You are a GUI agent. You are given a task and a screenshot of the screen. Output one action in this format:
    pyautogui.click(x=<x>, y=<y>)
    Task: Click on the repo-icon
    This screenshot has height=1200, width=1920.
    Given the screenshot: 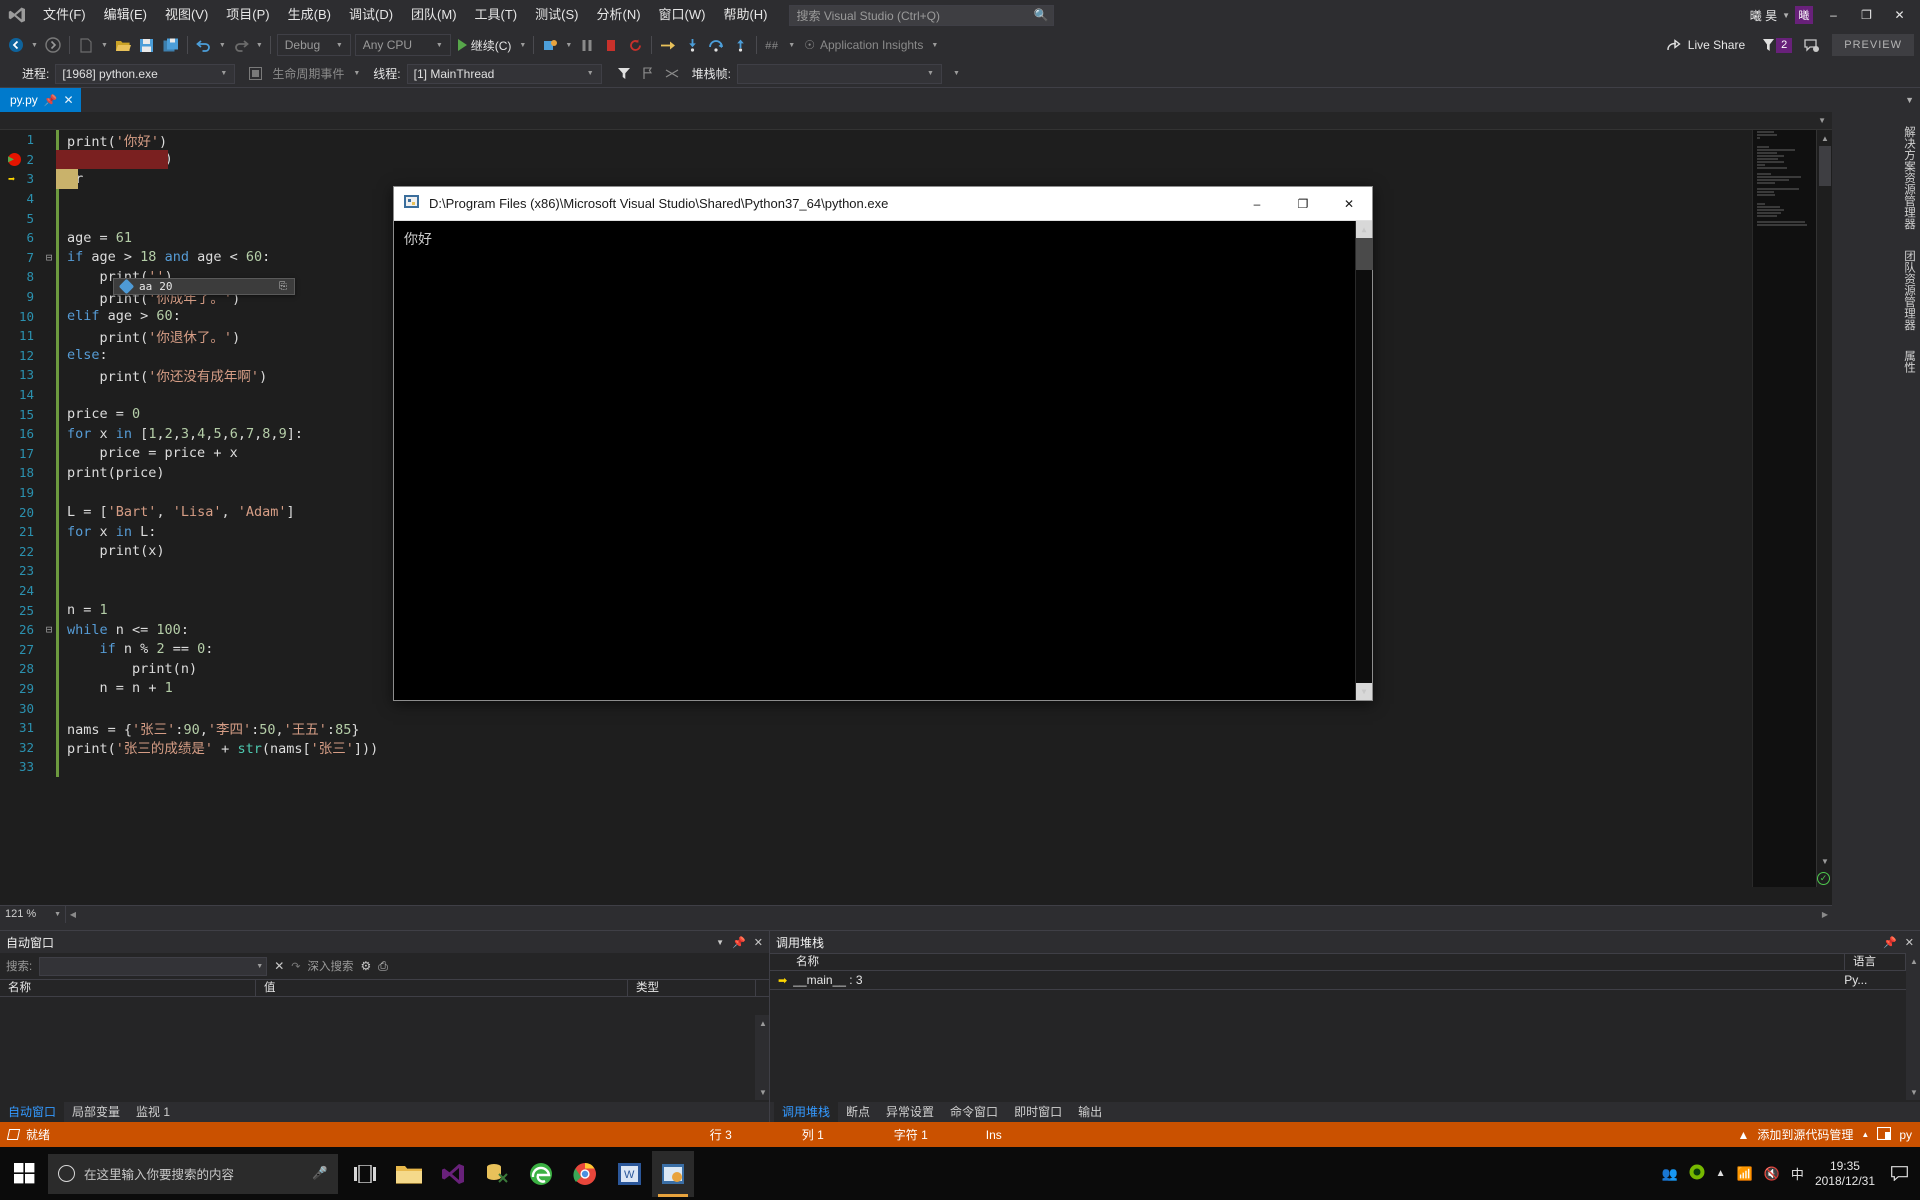 What is the action you would take?
    pyautogui.click(x=1884, y=1134)
    